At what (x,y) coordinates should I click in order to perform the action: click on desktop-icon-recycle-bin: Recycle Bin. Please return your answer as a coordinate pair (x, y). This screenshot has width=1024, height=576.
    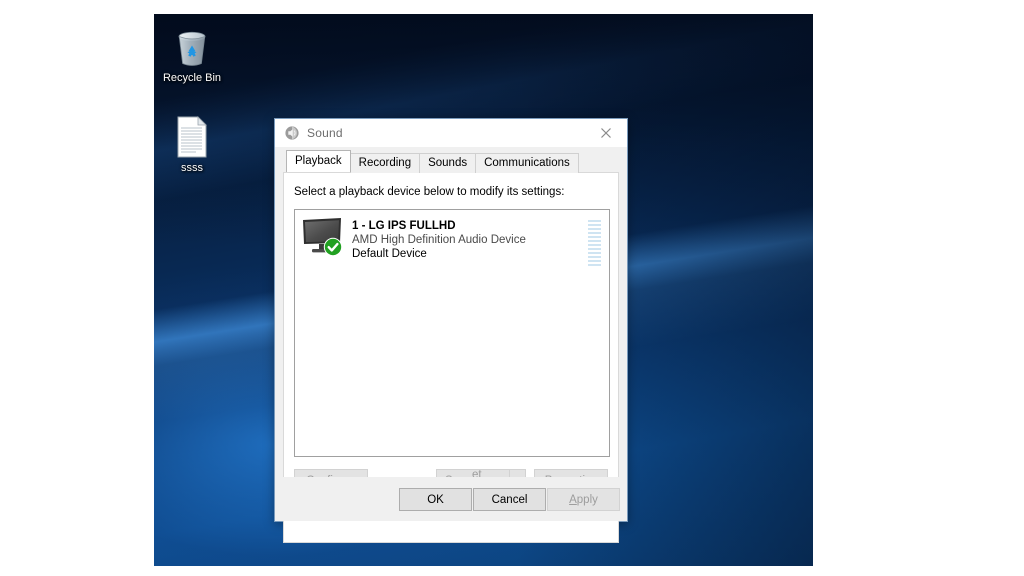
    Looking at the image, I should click on (192, 53).